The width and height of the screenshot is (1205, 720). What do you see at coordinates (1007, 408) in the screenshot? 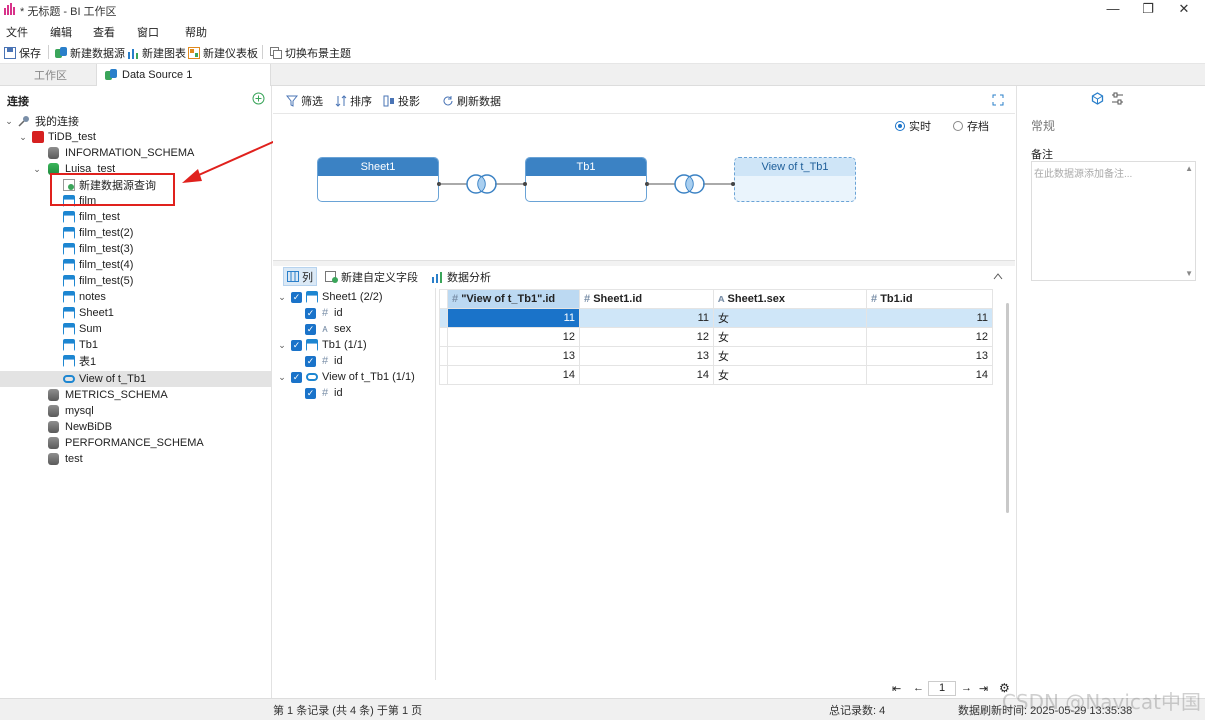
I see `vertical-scrollbar` at bounding box center [1007, 408].